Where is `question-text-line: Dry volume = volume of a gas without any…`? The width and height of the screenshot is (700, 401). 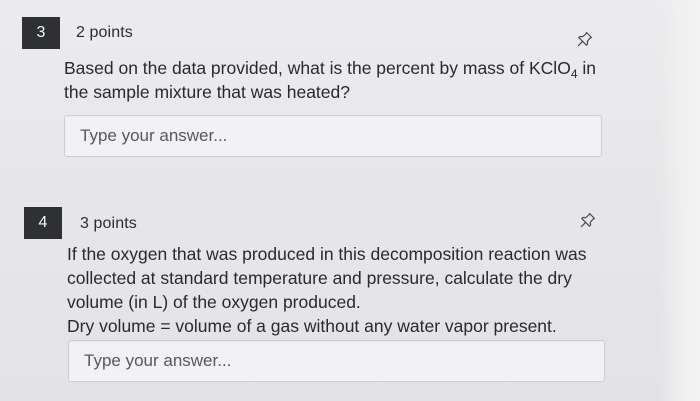 question-text-line: Dry volume = volume of a gas without any… is located at coordinates (312, 326).